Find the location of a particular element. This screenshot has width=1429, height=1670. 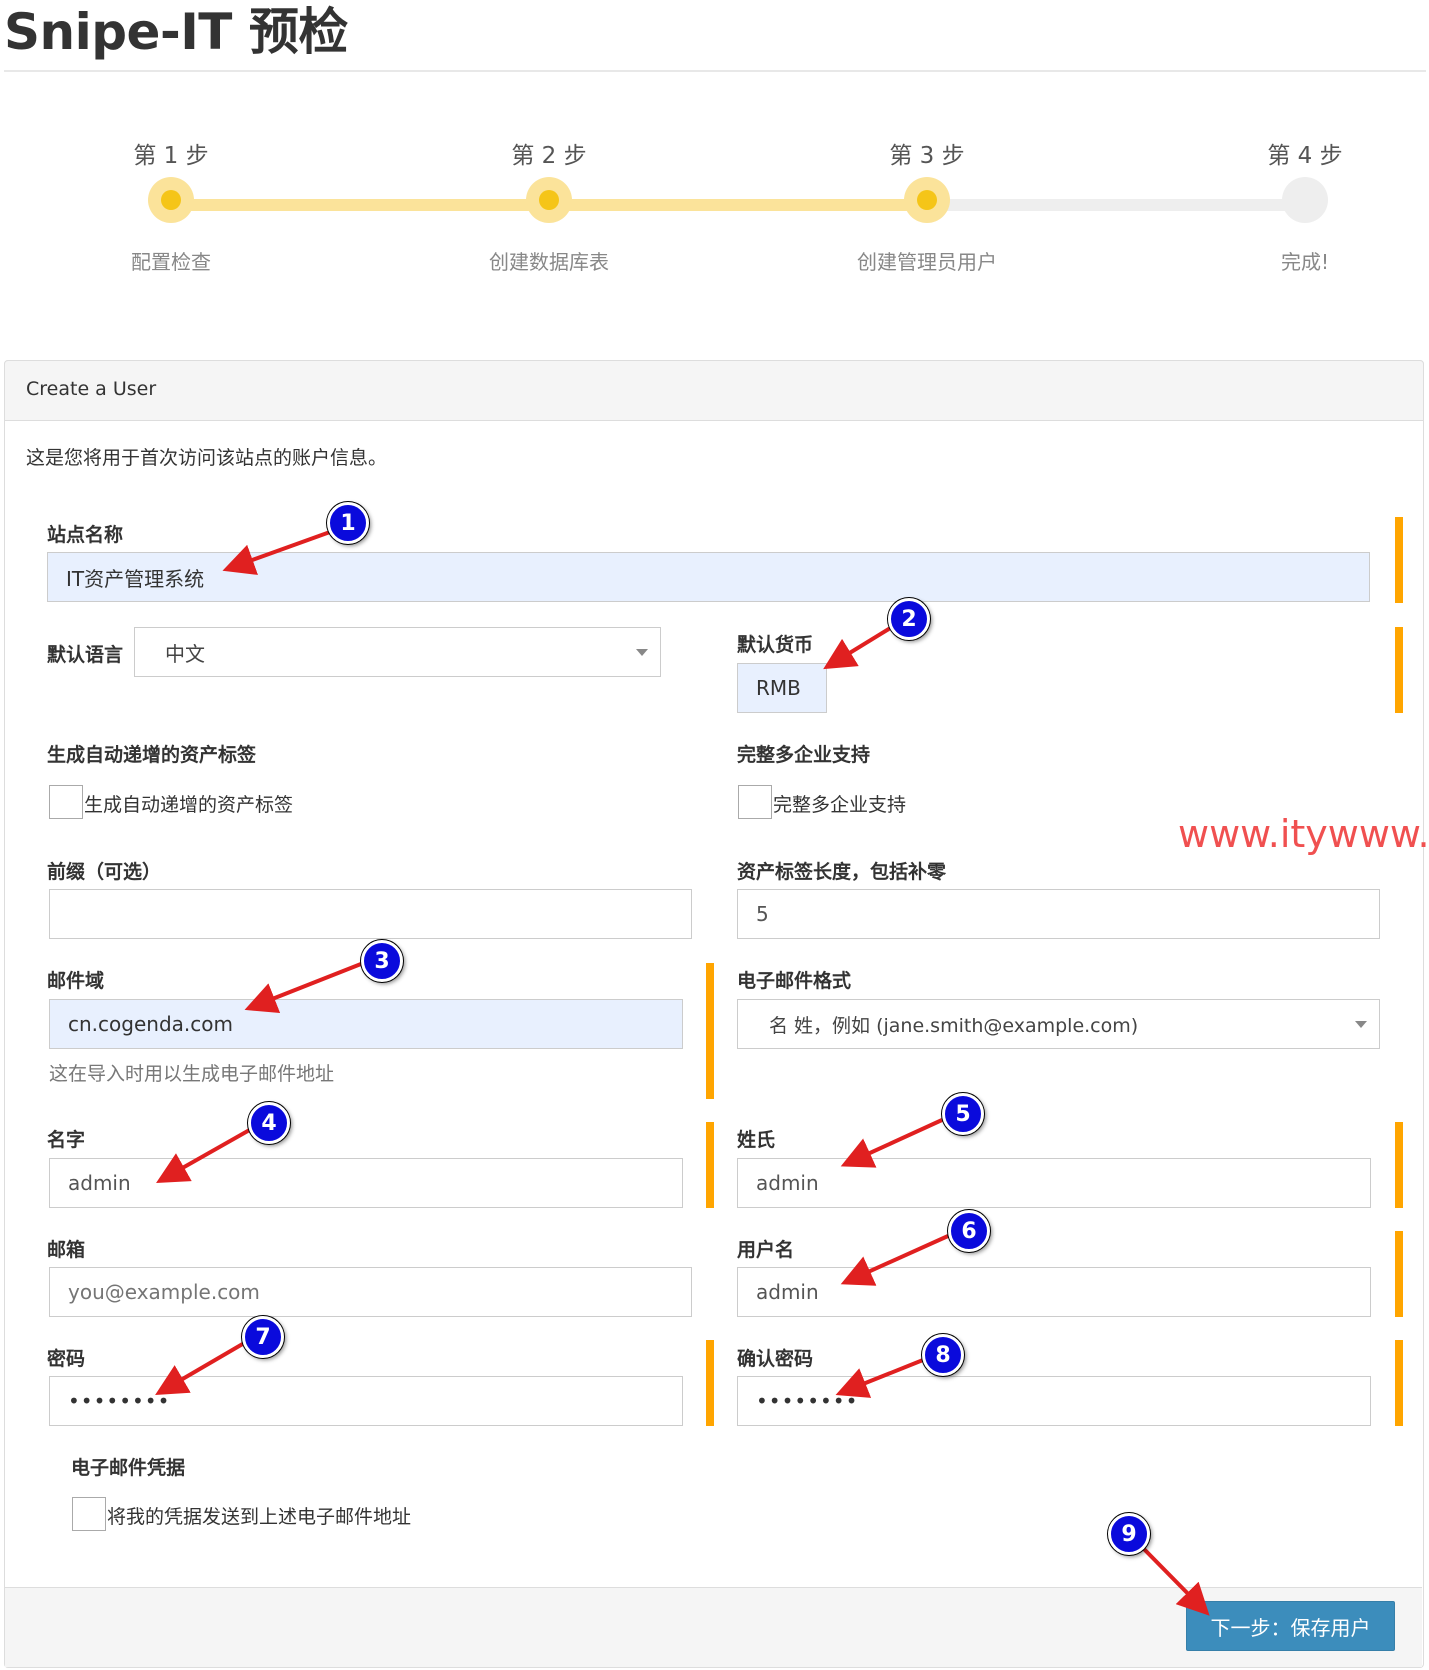

annotation-badge-5: 5 is located at coordinates (963, 1114).